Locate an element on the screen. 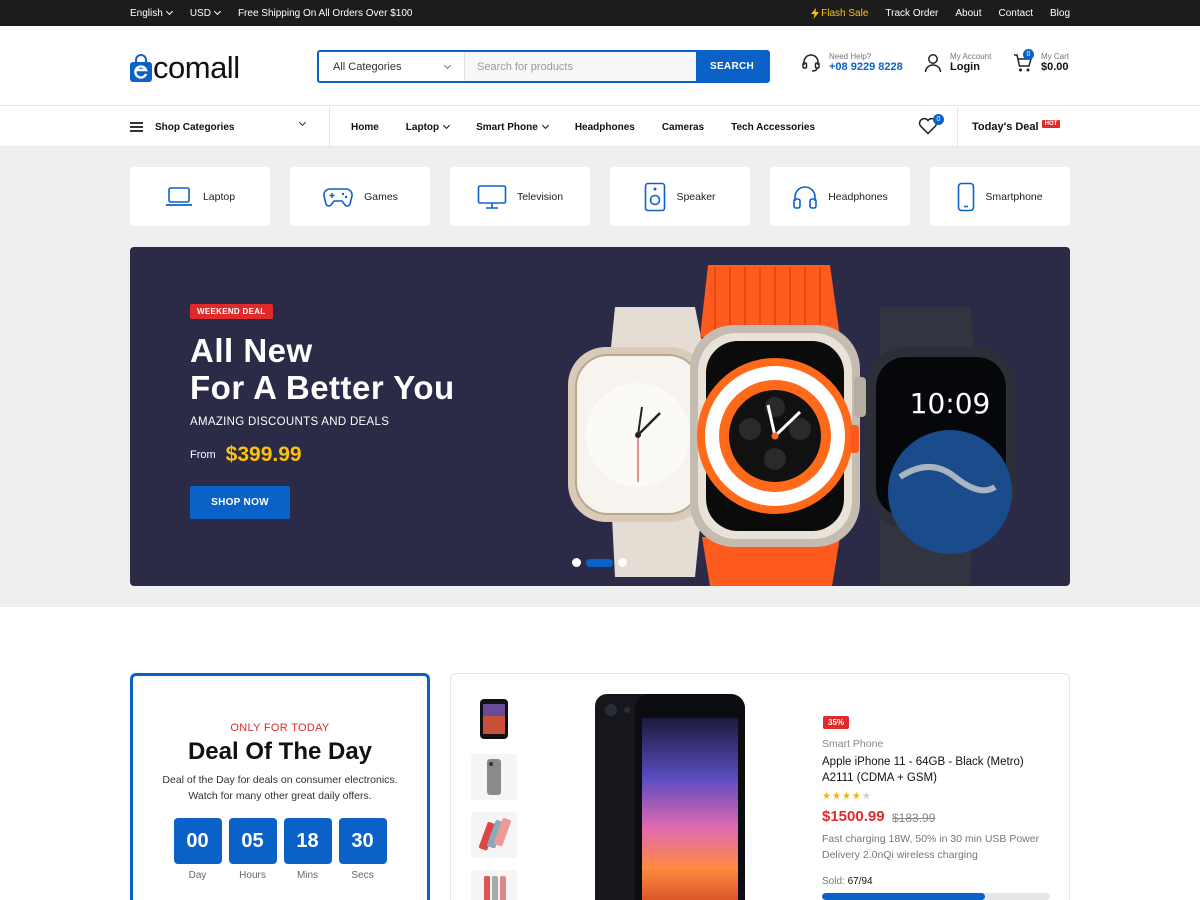 This screenshot has height=900, width=1200. category-card-headphones: Headphones is located at coordinates (840, 196).